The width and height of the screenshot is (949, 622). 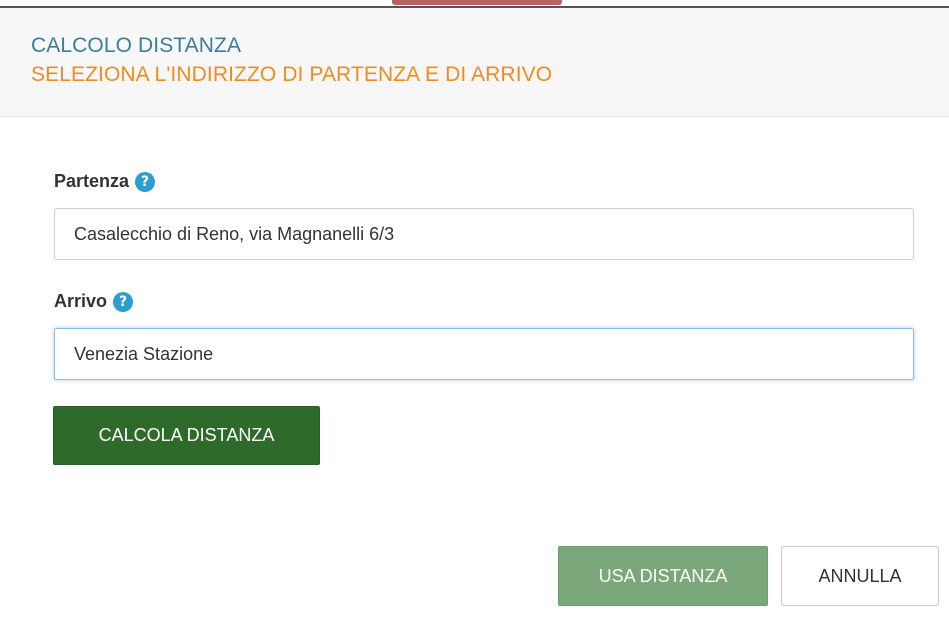 What do you see at coordinates (484, 354) in the screenshot?
I see `arrival-input` at bounding box center [484, 354].